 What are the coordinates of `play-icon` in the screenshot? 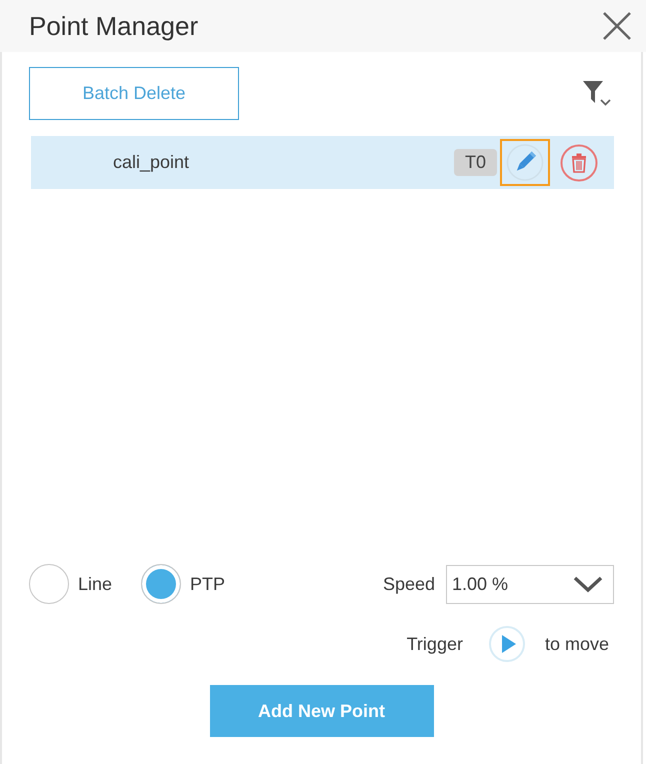 It's located at (509, 644).